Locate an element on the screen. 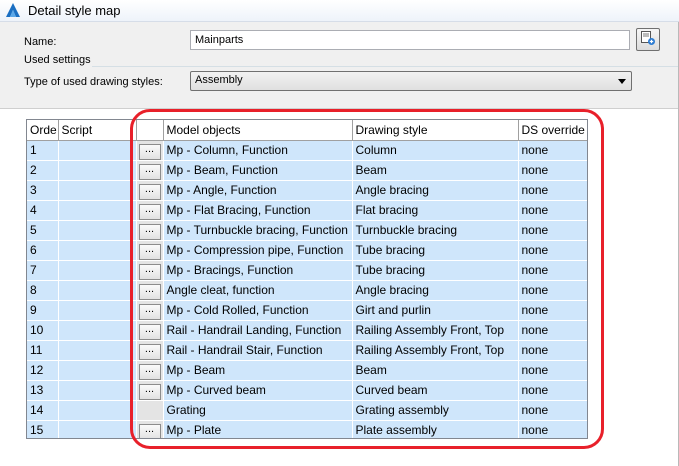  order-cell: 1 is located at coordinates (43, 150).